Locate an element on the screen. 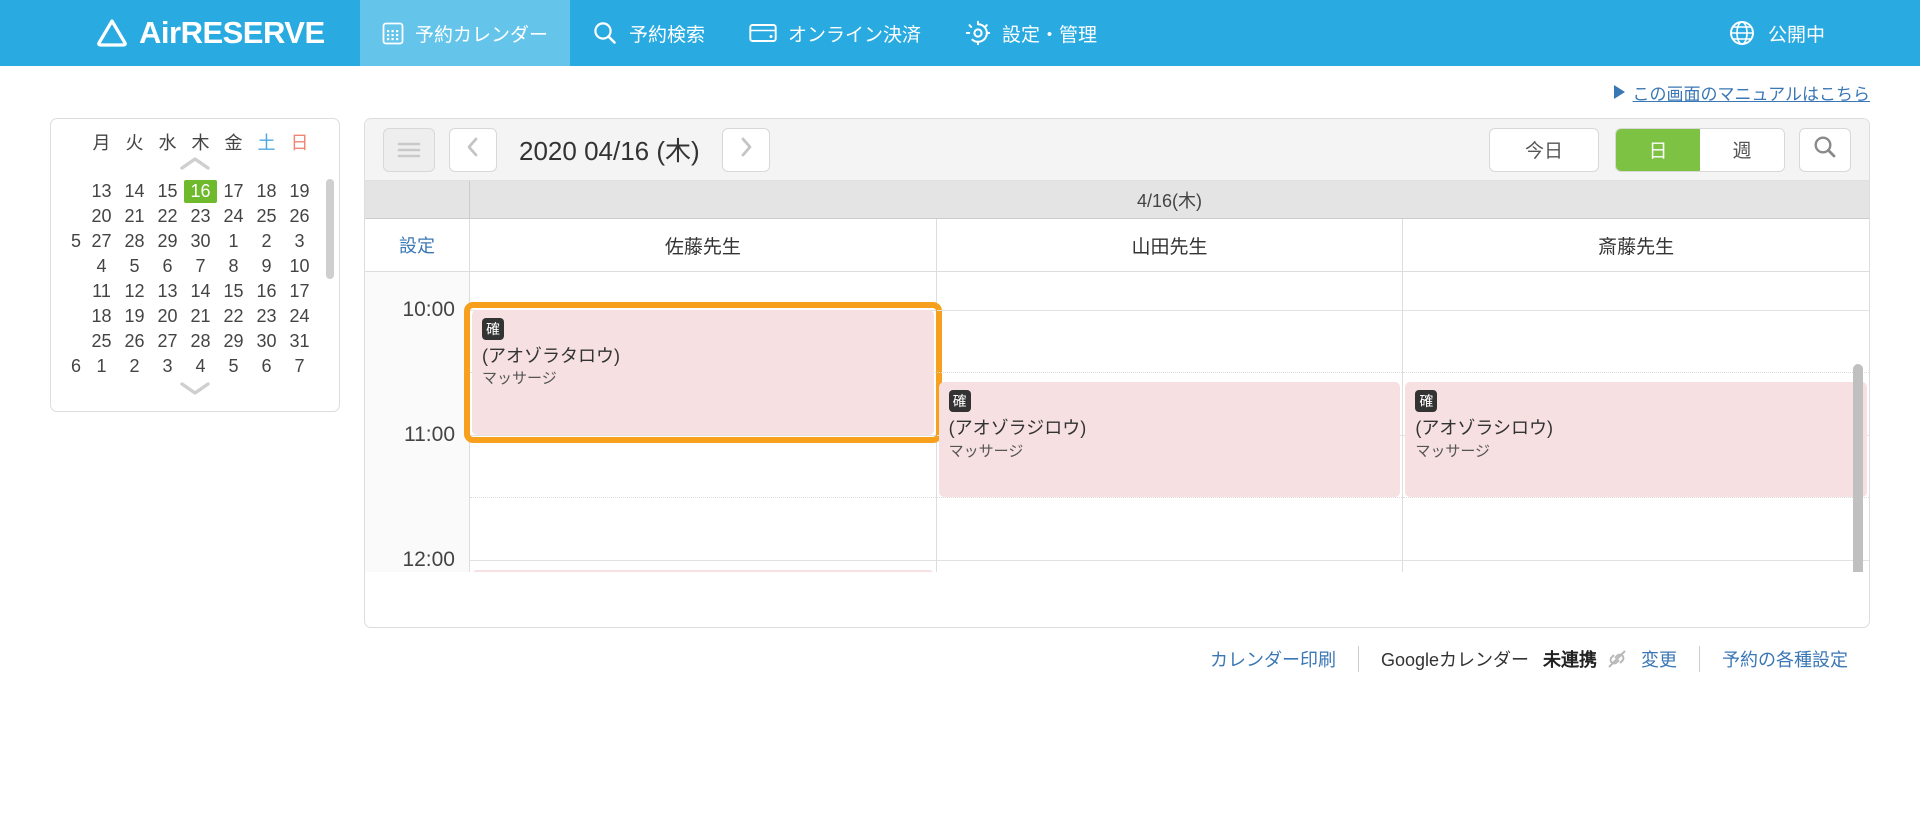 This screenshot has width=1920, height=840. chevron-left-icon is located at coordinates (473, 150).